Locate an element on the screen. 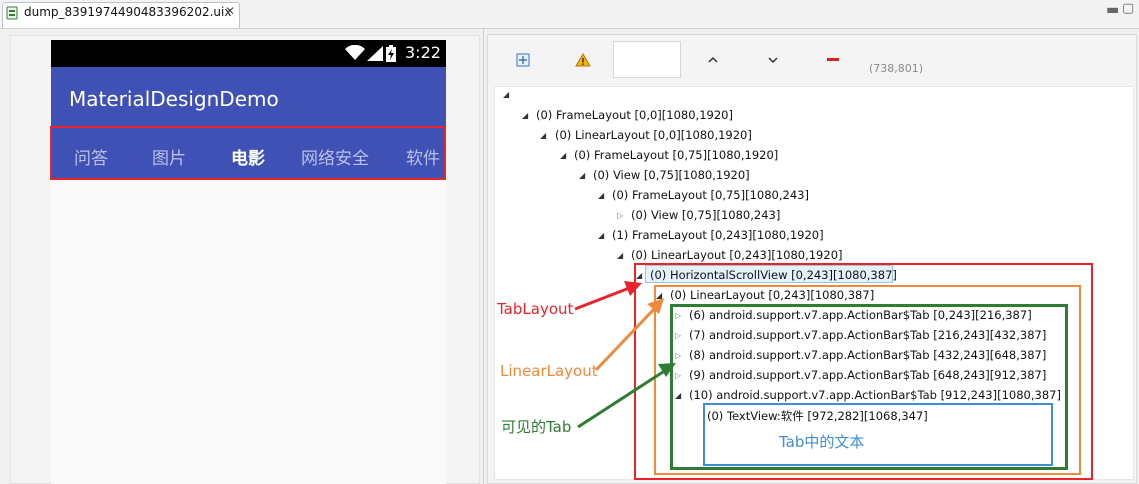 The height and width of the screenshot is (484, 1139). annotation-arrows is located at coordinates (625, 355).